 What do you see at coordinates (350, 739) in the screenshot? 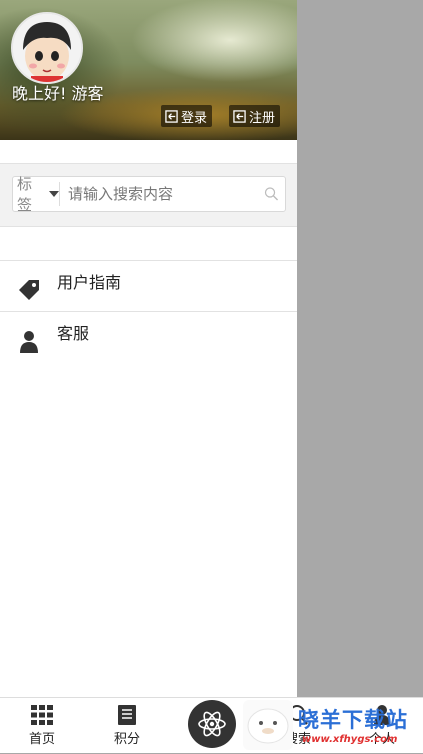
I see `watermark-url: www.xfhygs.com` at bounding box center [350, 739].